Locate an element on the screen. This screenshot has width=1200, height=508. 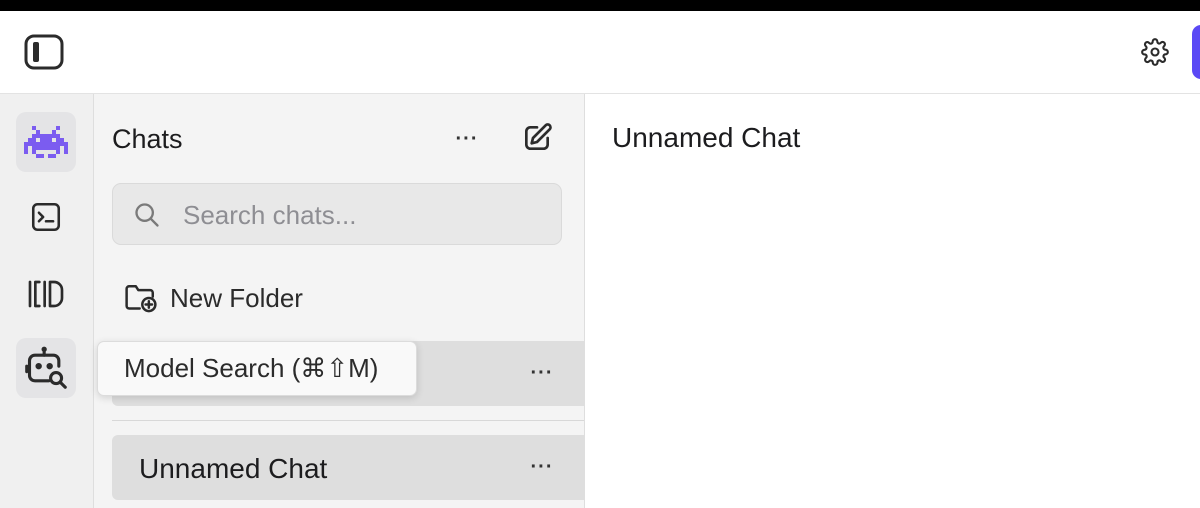
model-search-tooltip: Model Search (⌘⇧M) is located at coordinates (257, 368).